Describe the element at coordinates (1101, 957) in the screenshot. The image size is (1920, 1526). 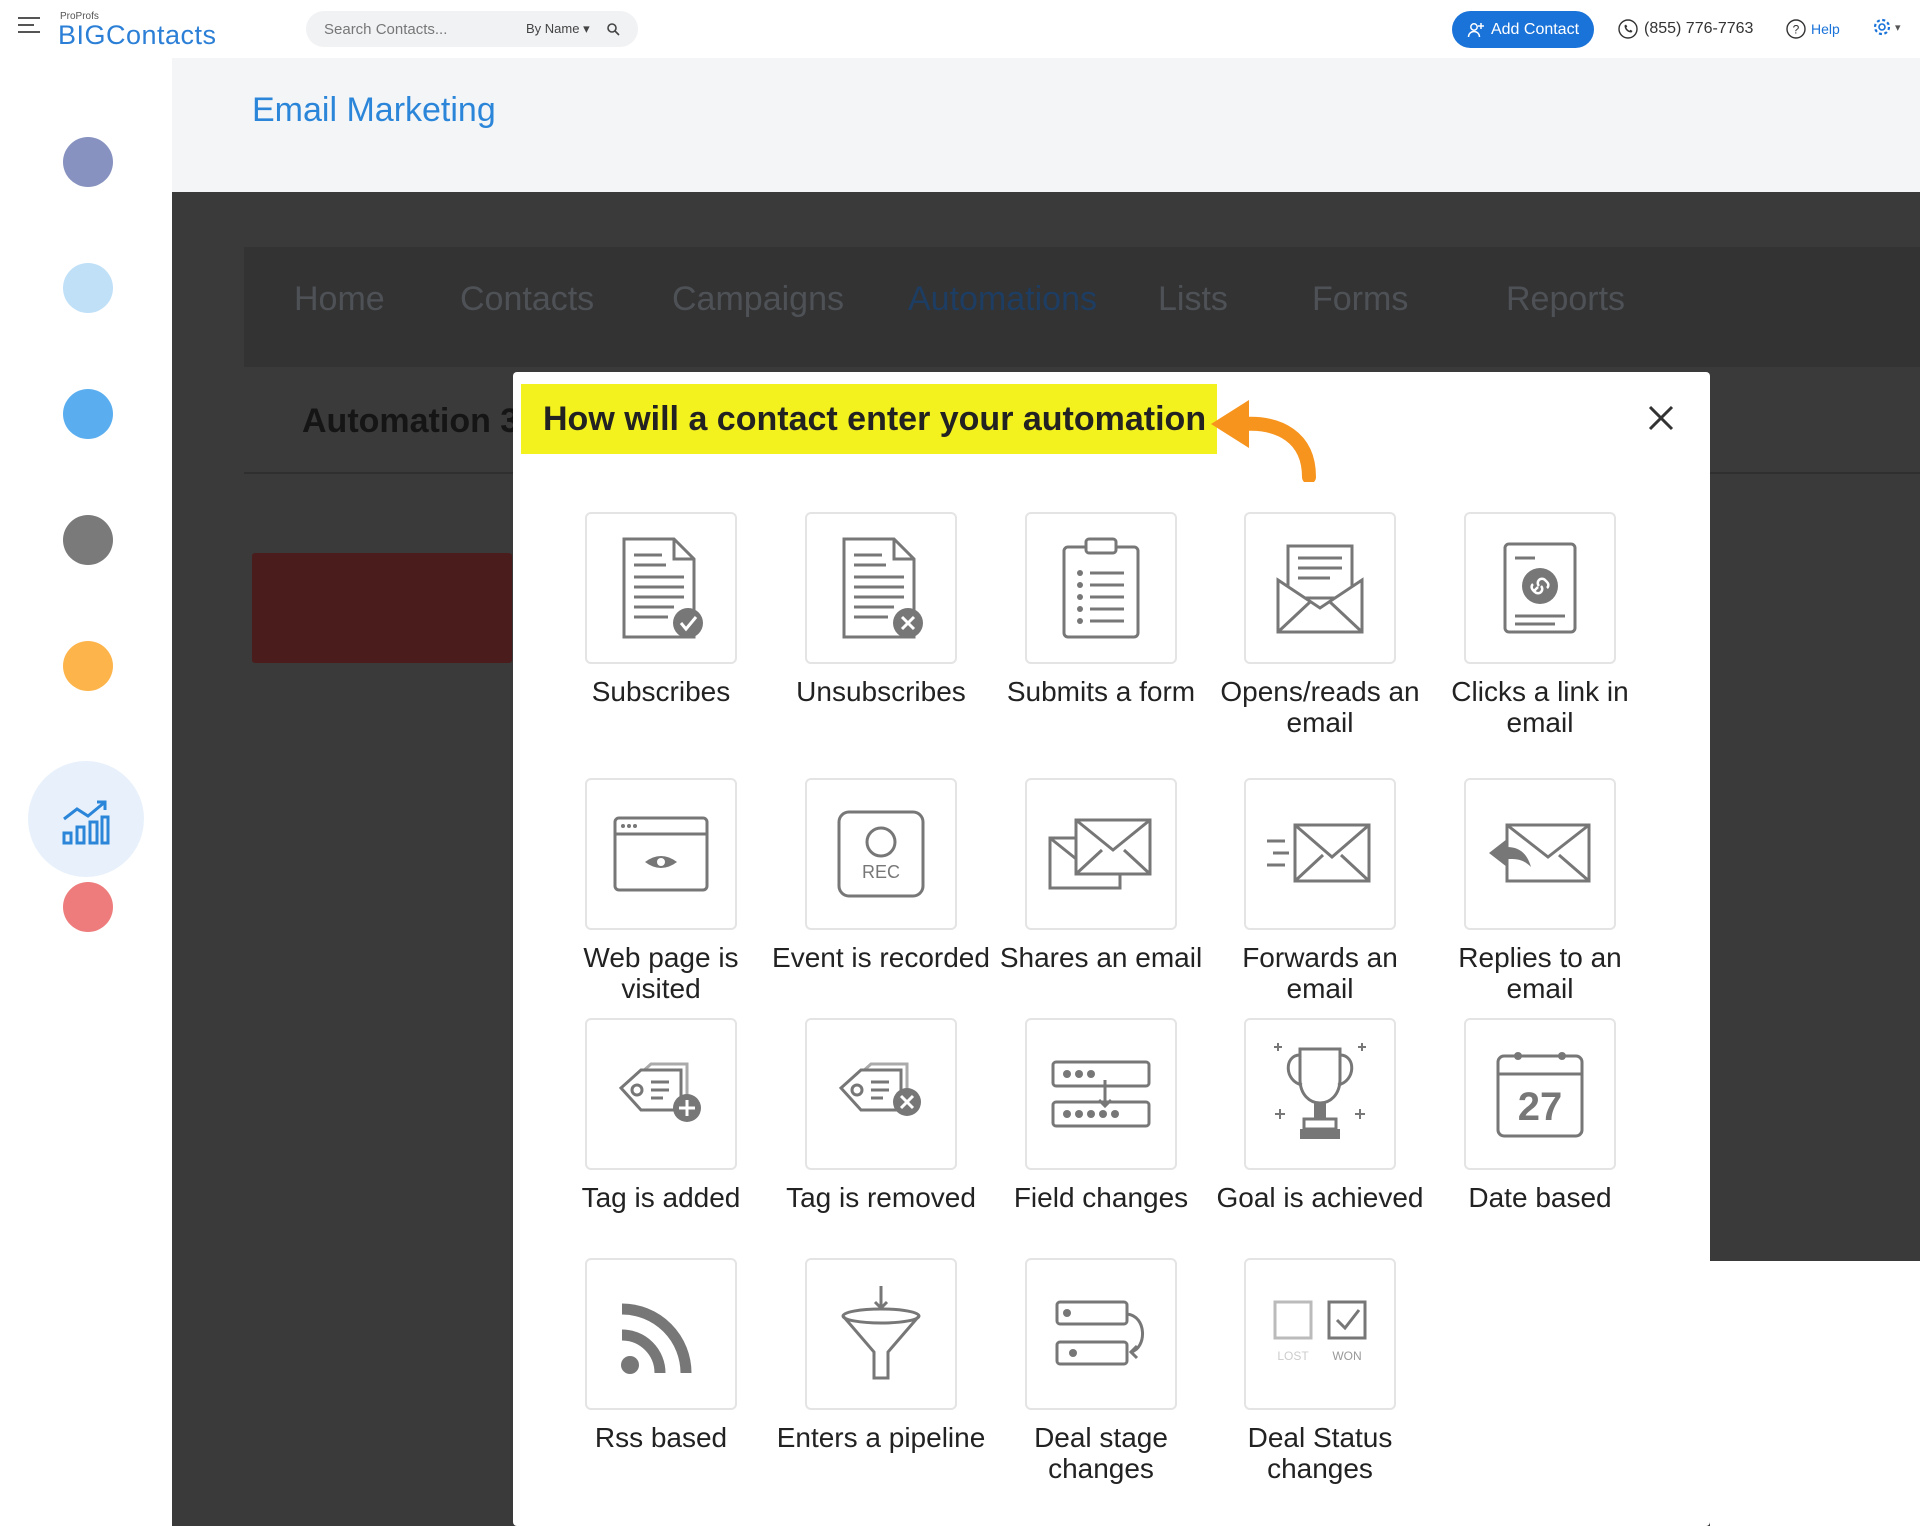
I see `trigger-label: Shares an email` at that location.